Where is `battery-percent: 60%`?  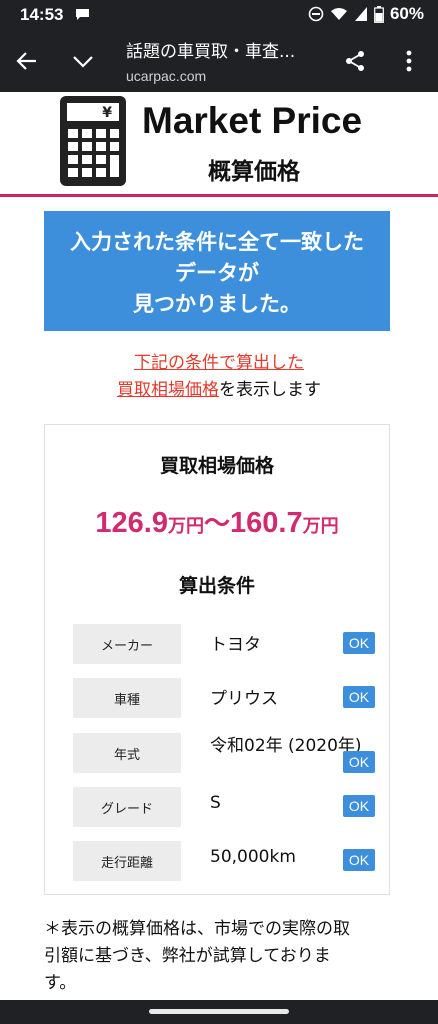 battery-percent: 60% is located at coordinates (406, 13).